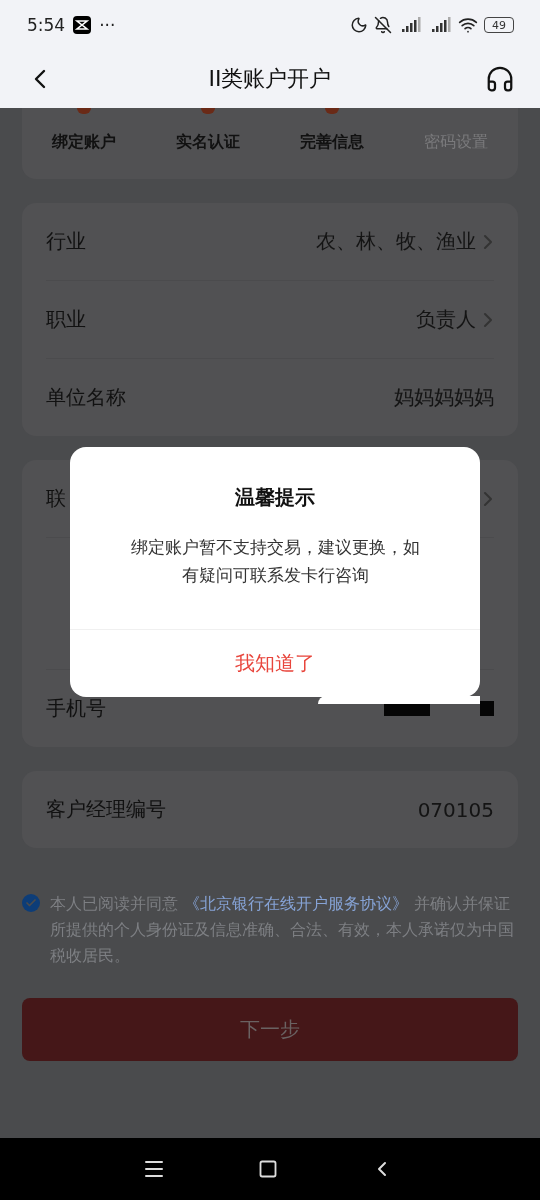 This screenshot has width=540, height=1200. I want to click on agreement-link: 《北京银行在线开户服务协议》, so click(296, 903).